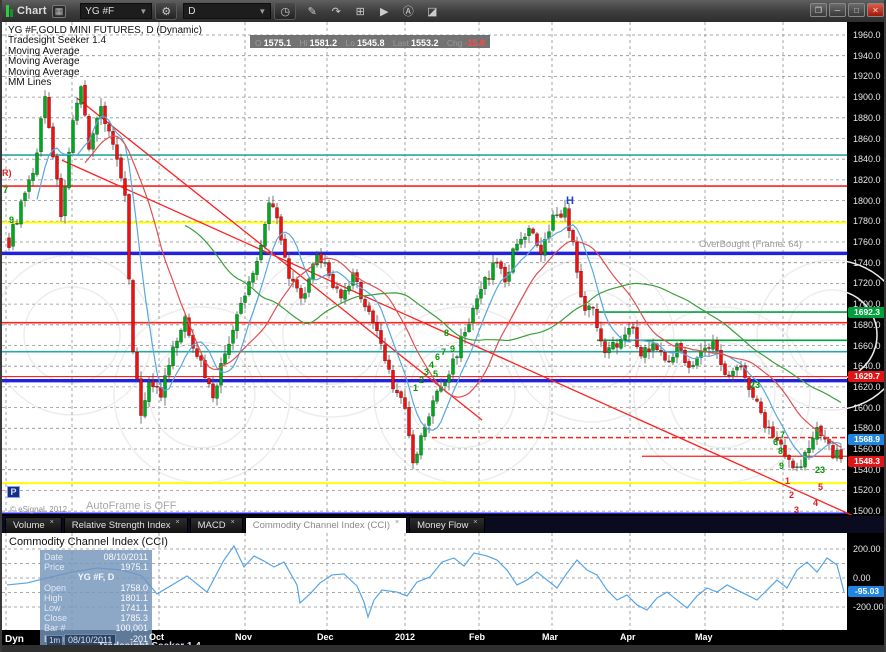 The width and height of the screenshot is (886, 652). Describe the element at coordinates (436, 374) in the screenshot. I see `seeker-count-label: 5` at that location.